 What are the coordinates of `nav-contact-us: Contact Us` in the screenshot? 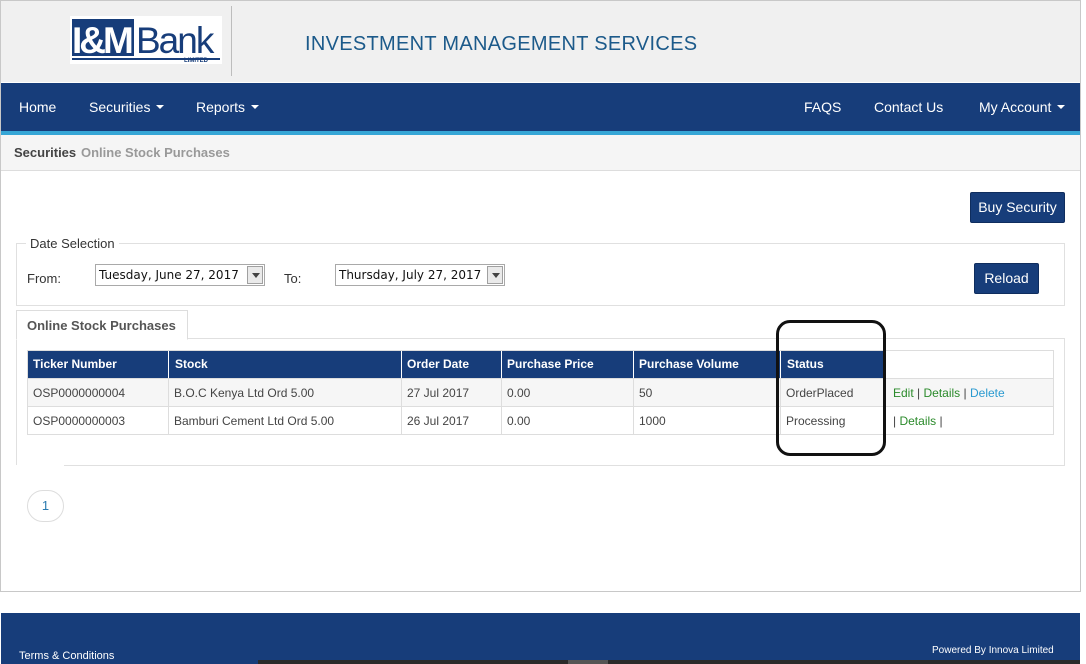 It's located at (908, 107).